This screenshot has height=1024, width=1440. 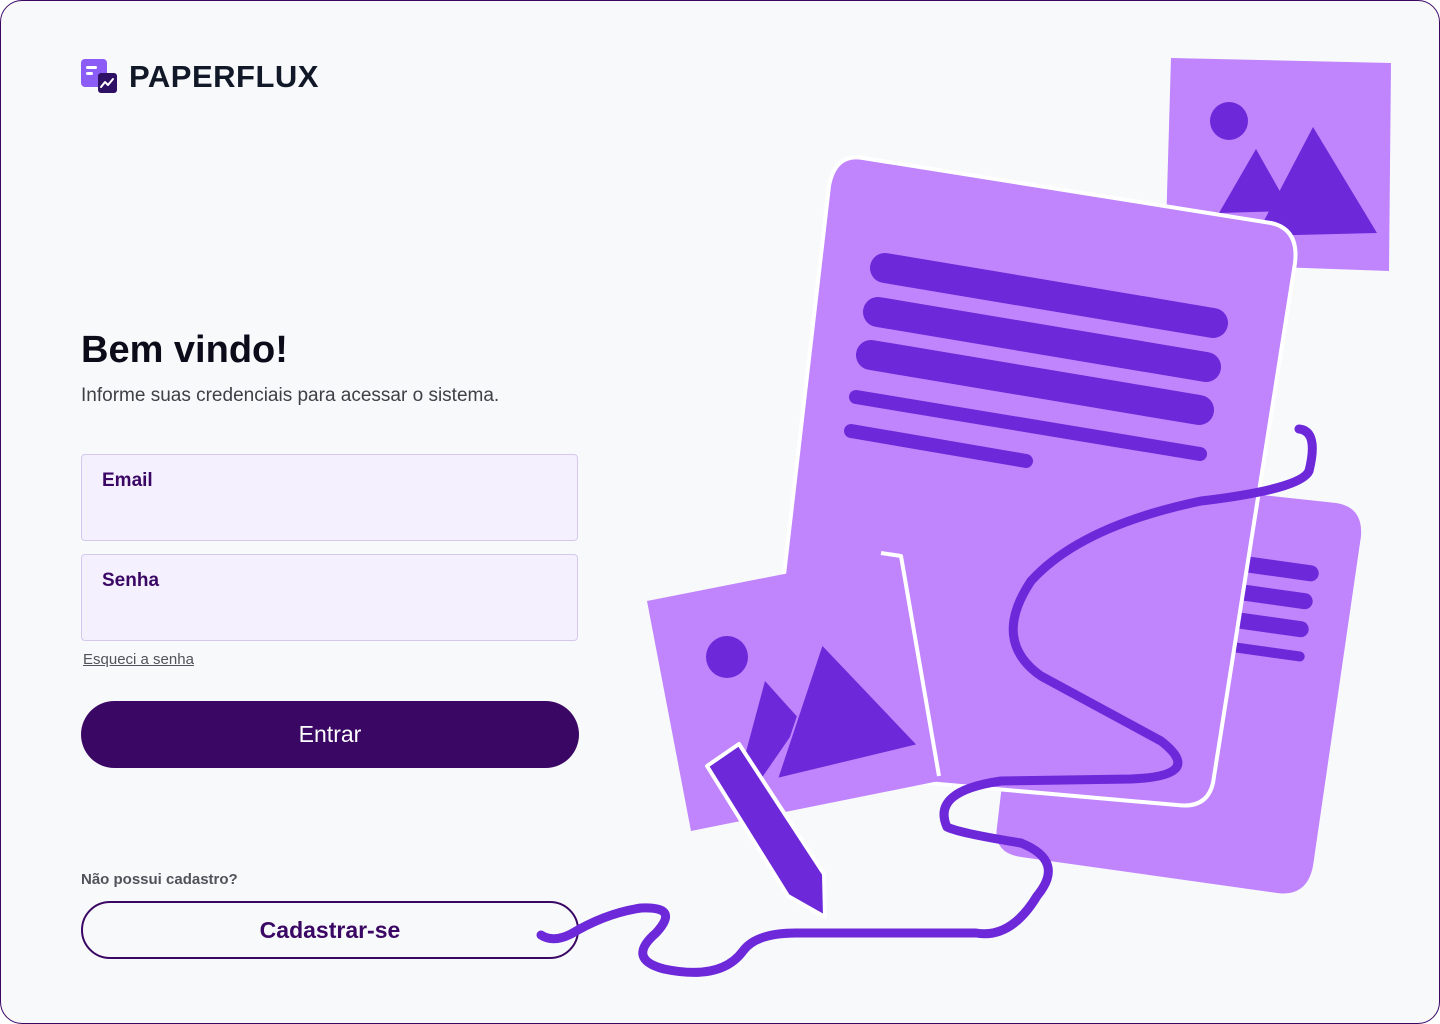 What do you see at coordinates (159, 879) in the screenshot?
I see `signup-prompt: Não possui cadastro?` at bounding box center [159, 879].